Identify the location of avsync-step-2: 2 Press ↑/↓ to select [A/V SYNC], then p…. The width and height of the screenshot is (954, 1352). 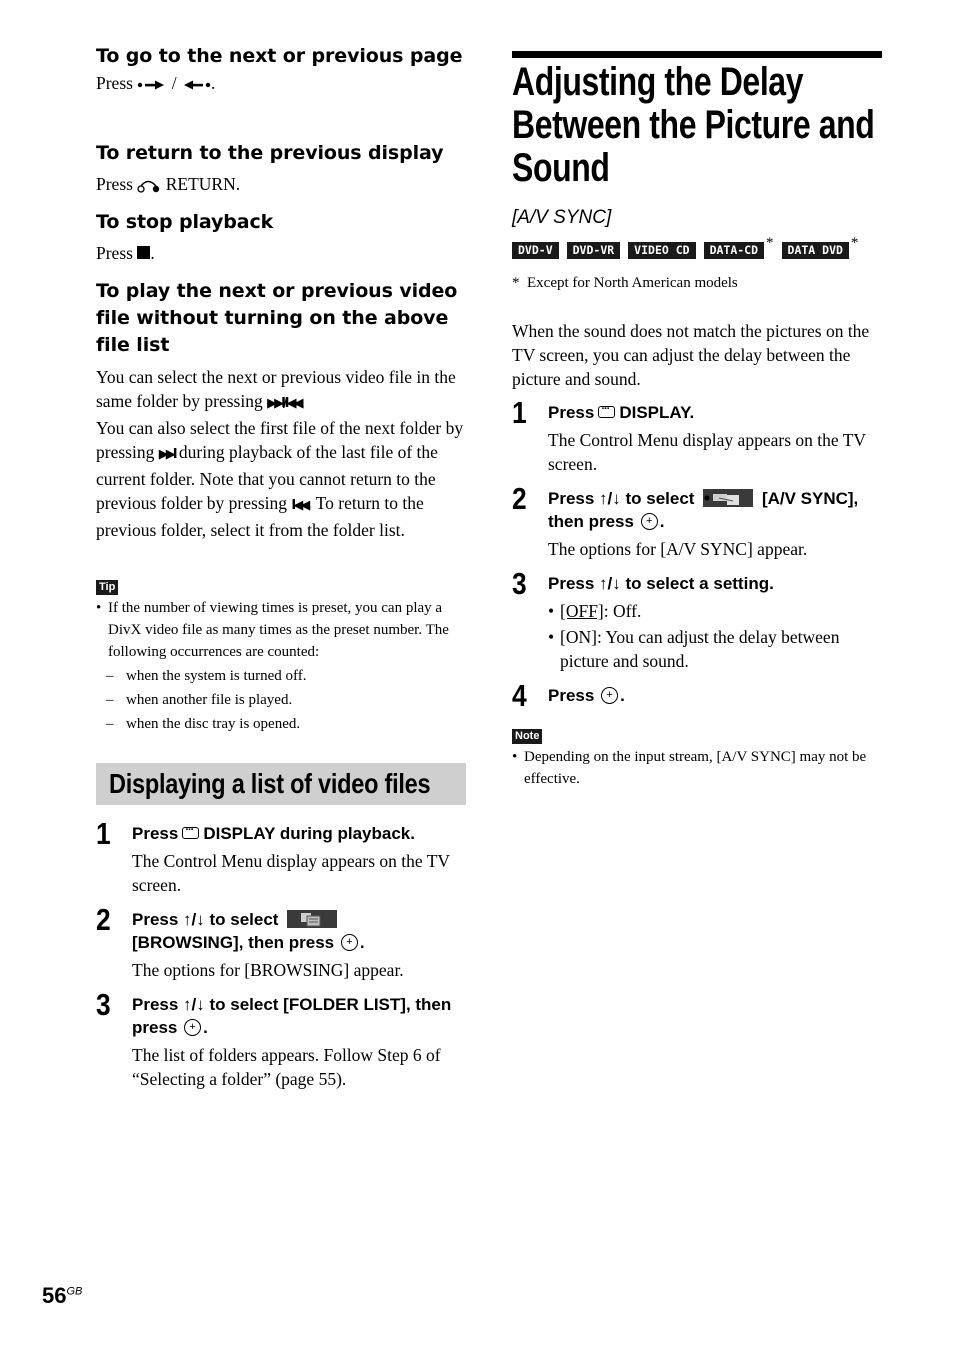
(700, 522).